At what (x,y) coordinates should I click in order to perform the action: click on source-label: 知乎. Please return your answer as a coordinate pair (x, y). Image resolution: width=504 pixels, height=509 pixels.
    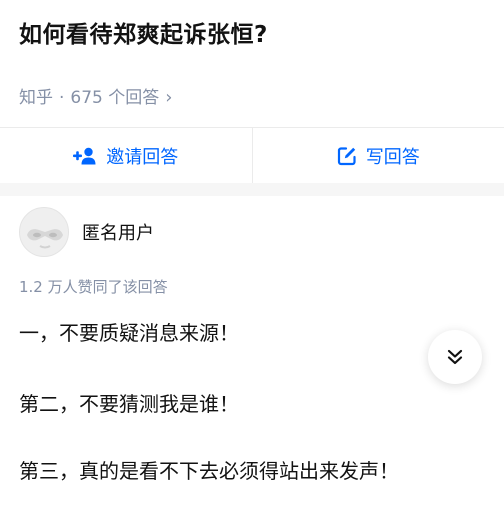
    Looking at the image, I should click on (36, 98).